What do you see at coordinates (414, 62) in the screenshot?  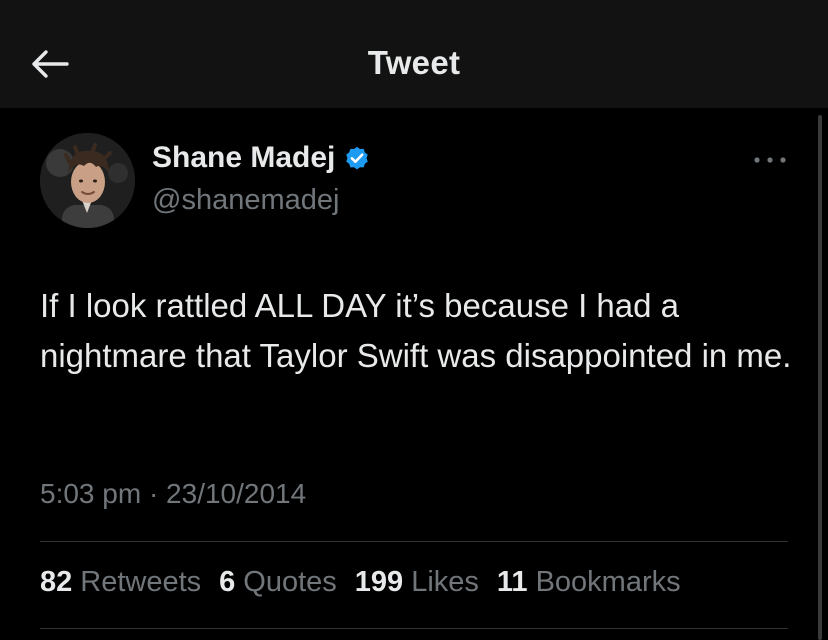 I see `page-title: Tweet` at bounding box center [414, 62].